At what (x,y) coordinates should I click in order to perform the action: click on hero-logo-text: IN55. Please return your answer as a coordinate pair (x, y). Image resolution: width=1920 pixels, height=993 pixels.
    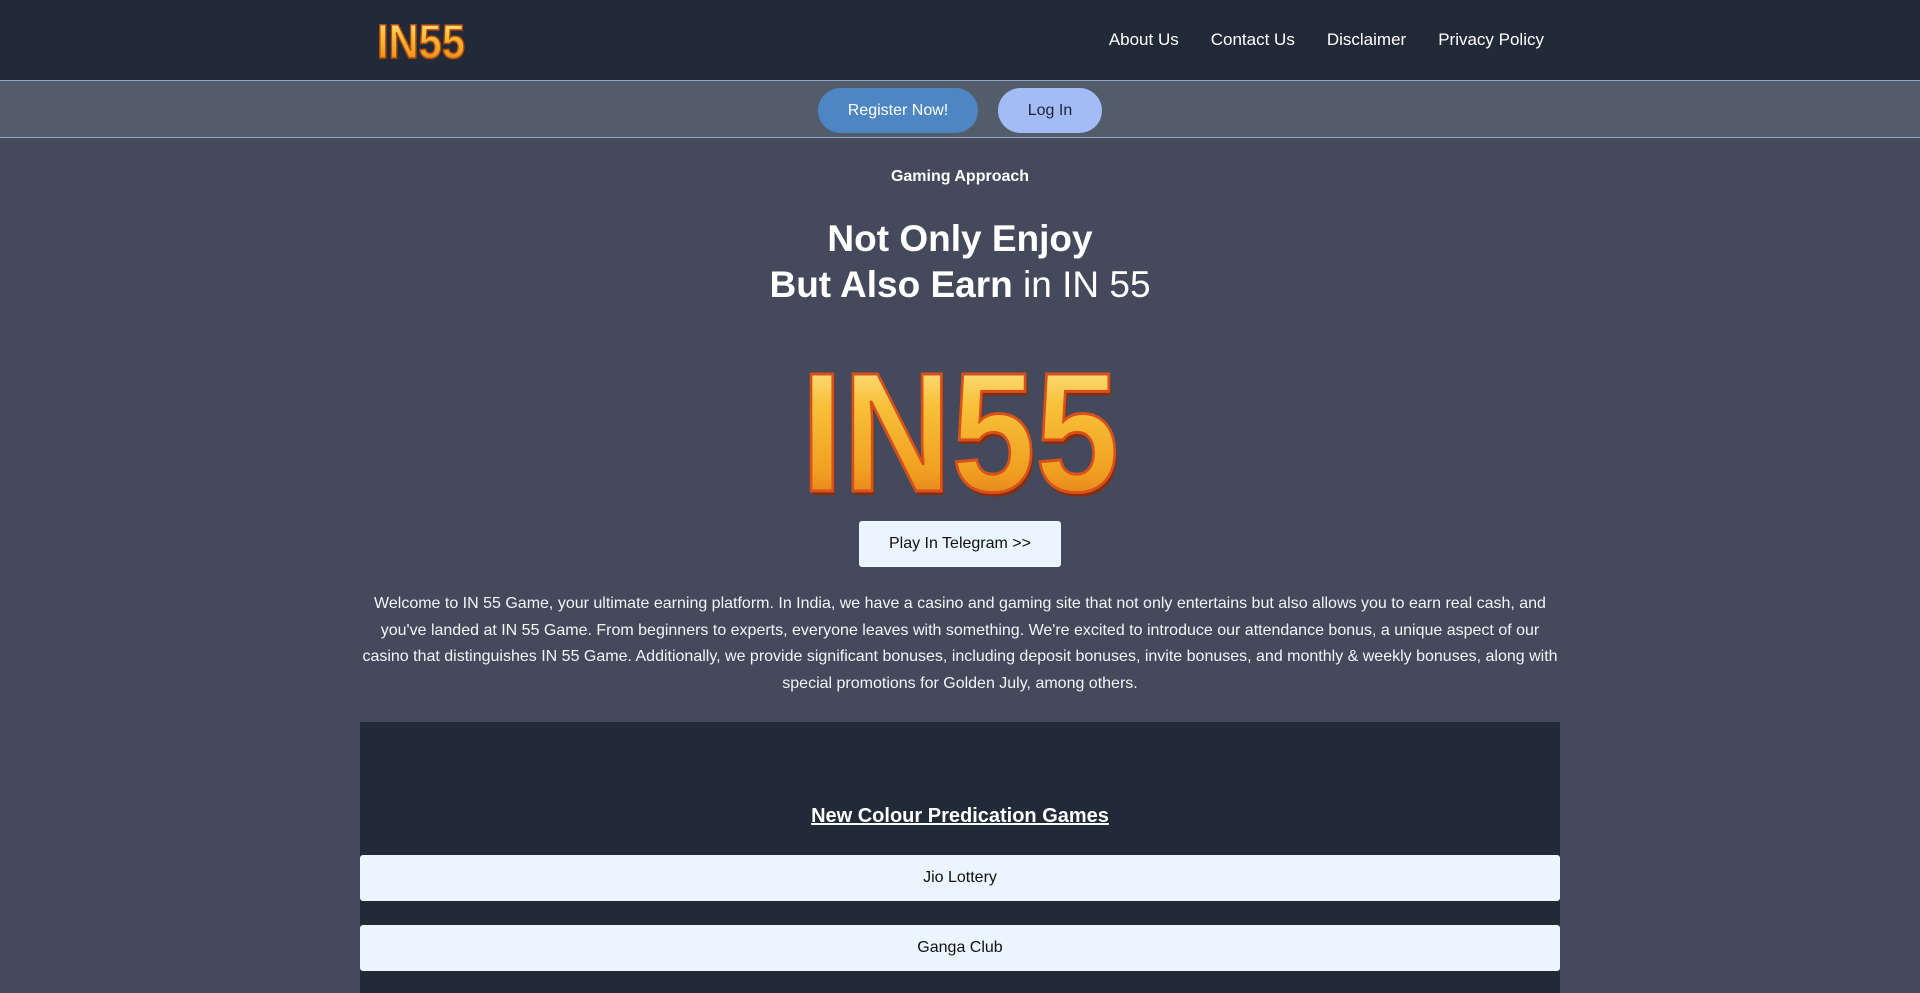
    Looking at the image, I should click on (960, 420).